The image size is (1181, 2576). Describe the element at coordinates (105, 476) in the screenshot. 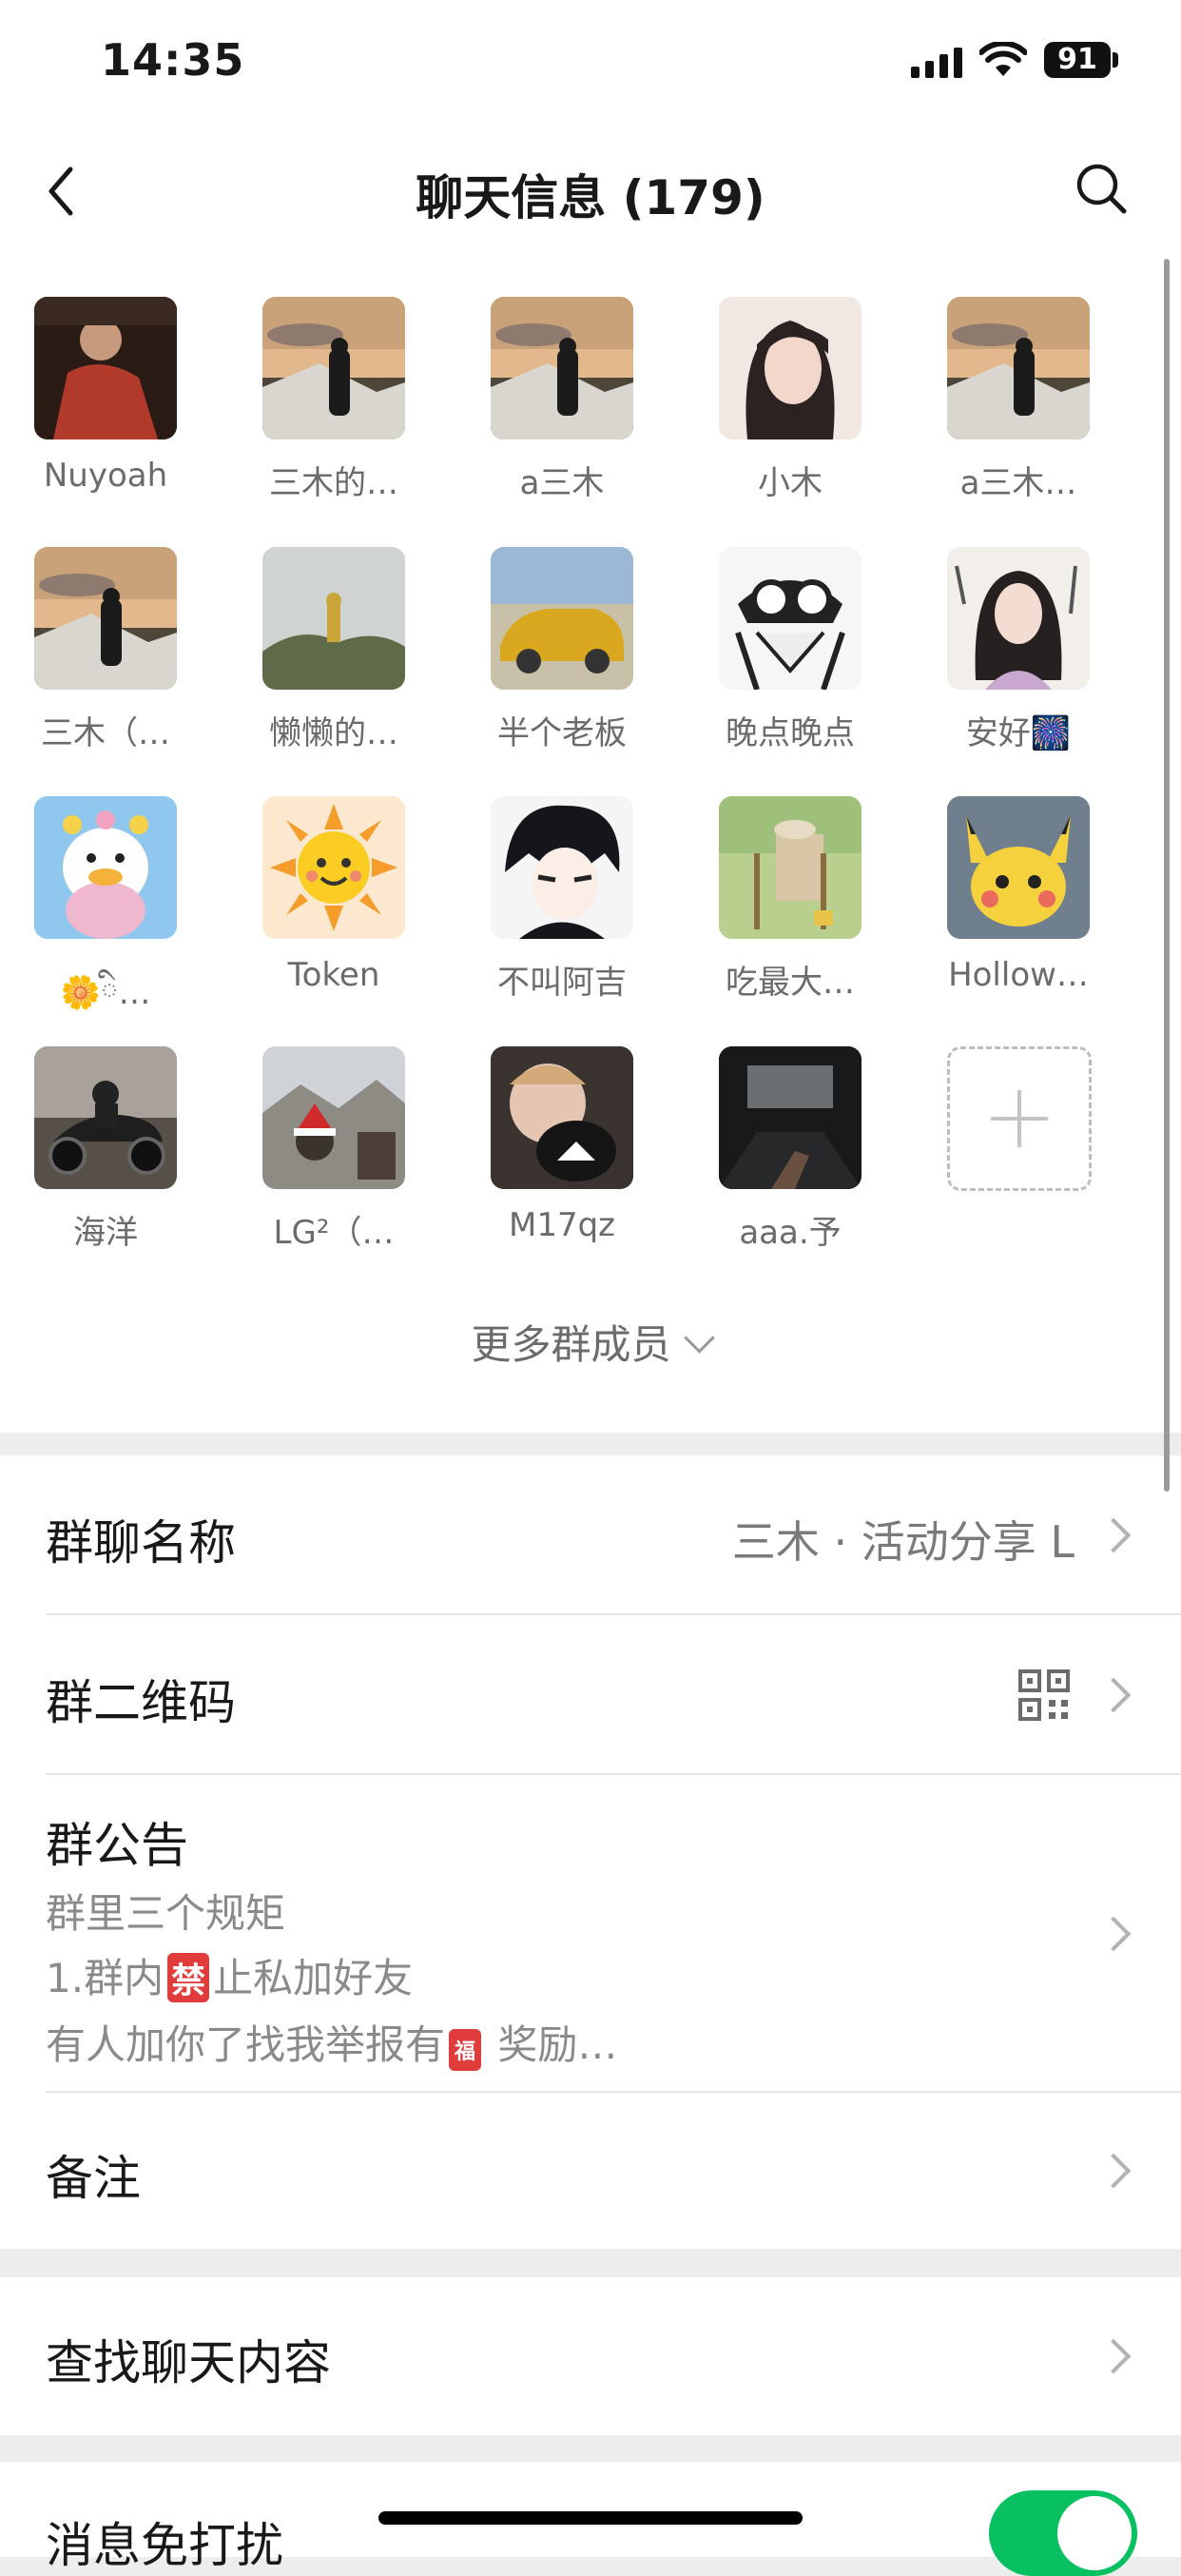

I see `member-name: Nuyoah` at that location.